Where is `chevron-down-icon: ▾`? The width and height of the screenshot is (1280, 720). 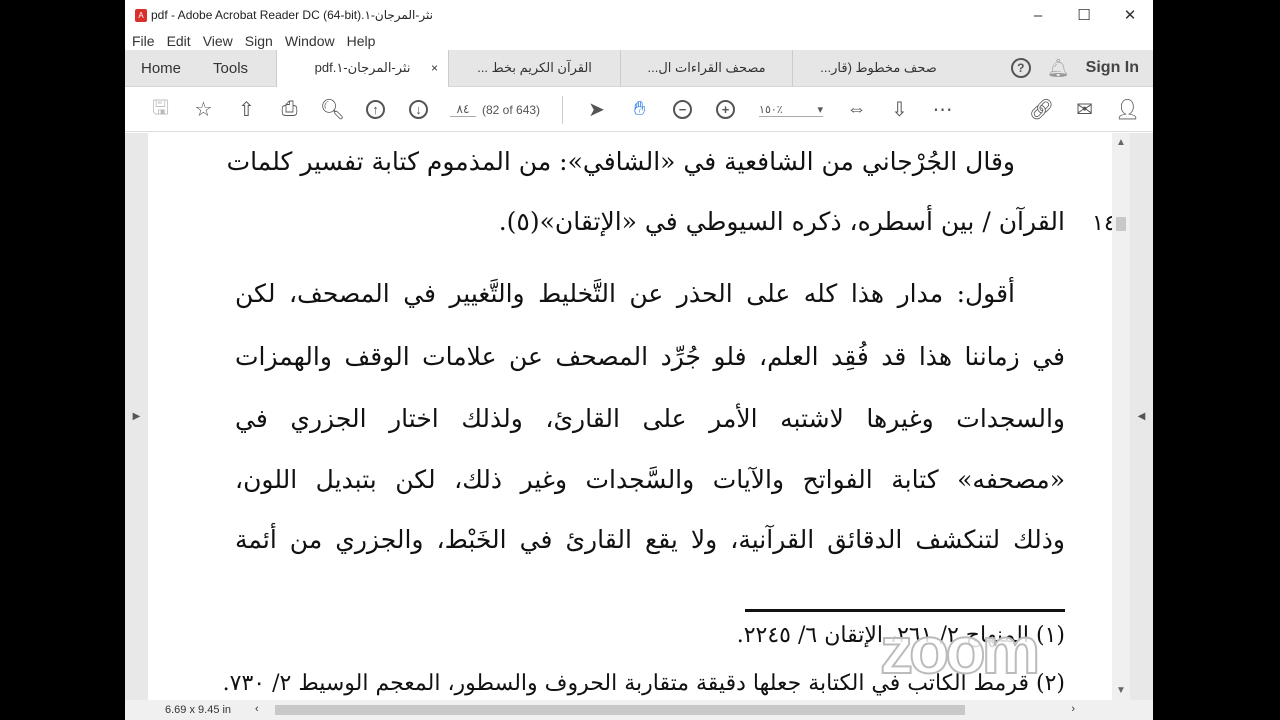
chevron-down-icon: ▾ is located at coordinates (820, 109).